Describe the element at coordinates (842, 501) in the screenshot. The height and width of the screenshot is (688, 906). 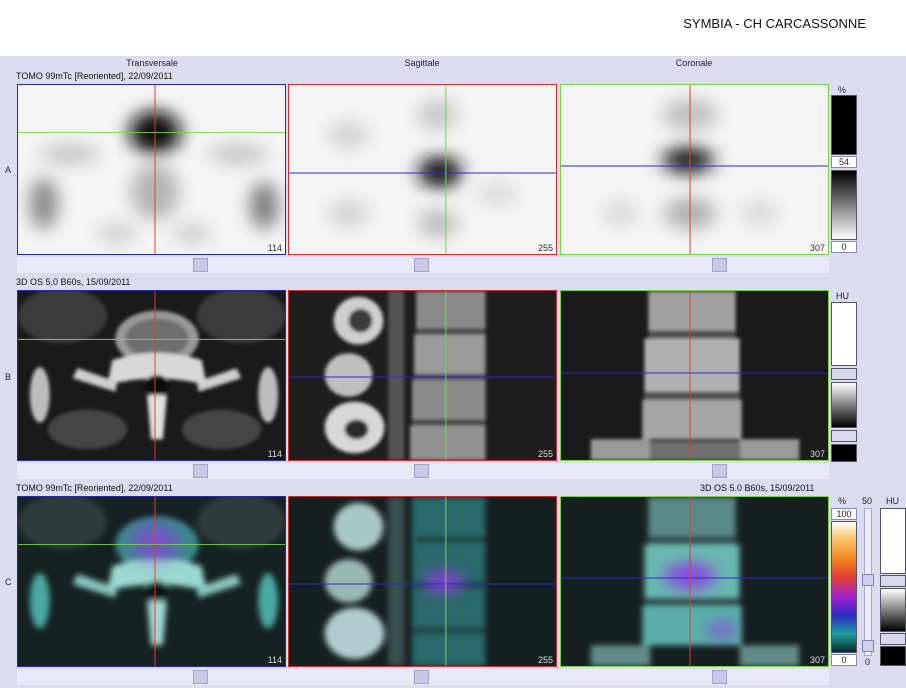
I see `colorbar-c-pct-unit: %` at that location.